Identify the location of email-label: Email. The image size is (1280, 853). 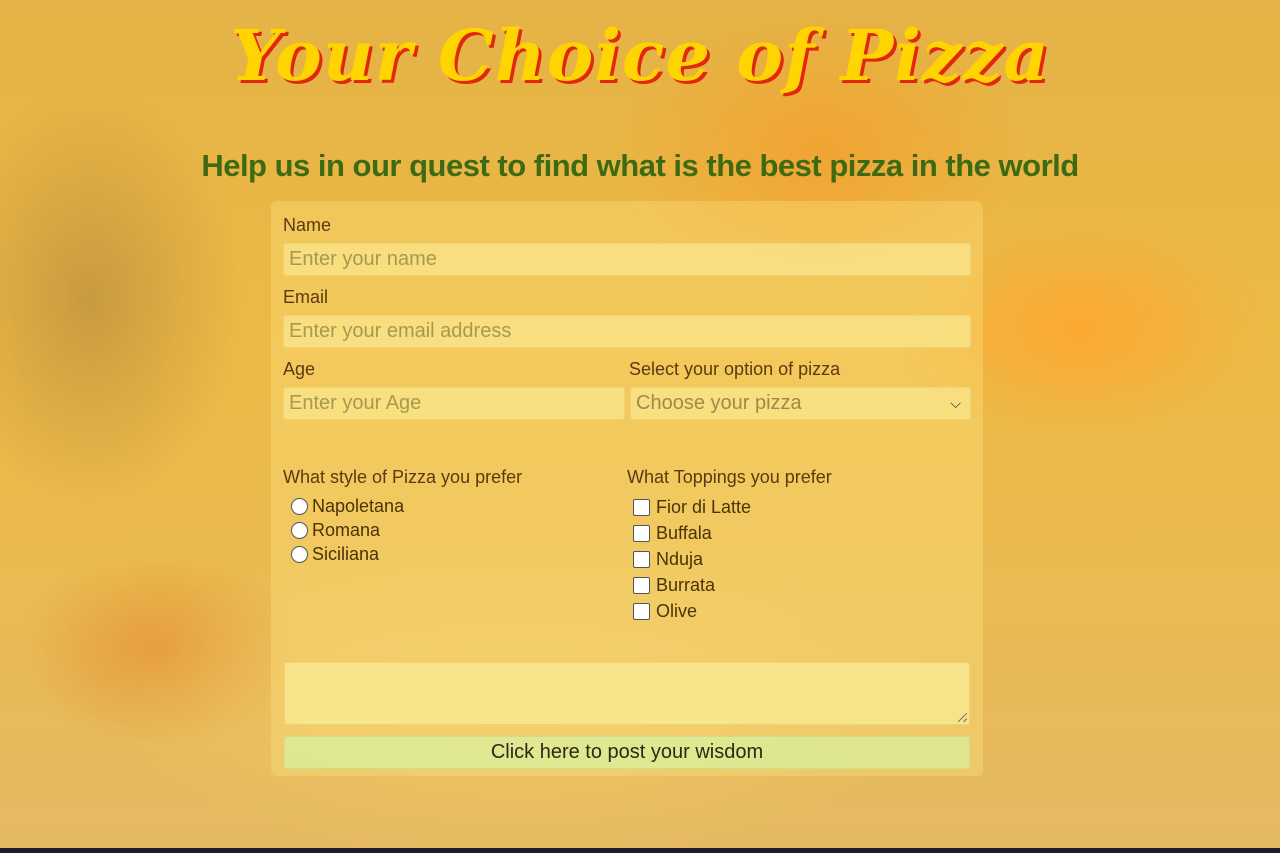
(306, 297).